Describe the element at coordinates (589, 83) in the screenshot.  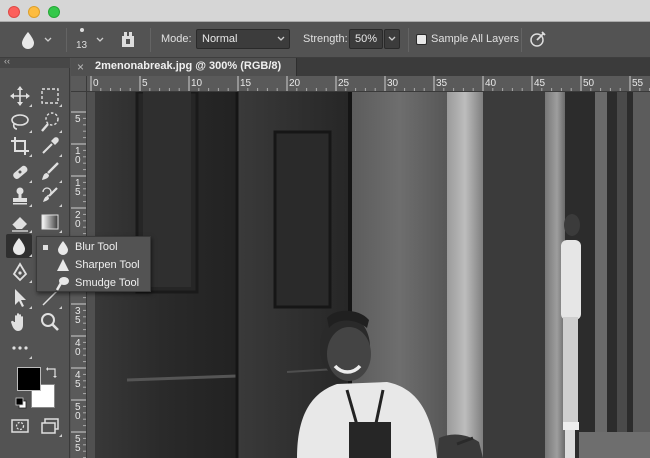
I see `ruler-label: 50` at that location.